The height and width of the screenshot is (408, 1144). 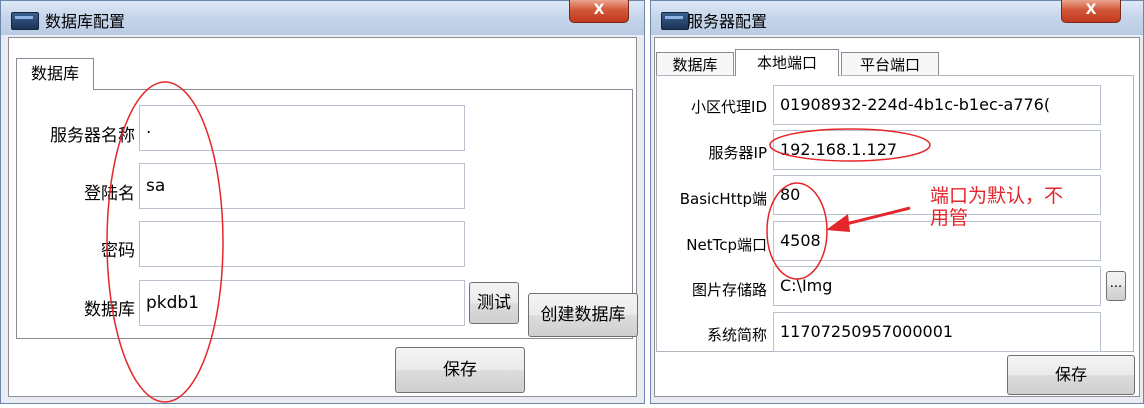 I want to click on system-abbr-input: 11707250957000001, so click(x=937, y=332).